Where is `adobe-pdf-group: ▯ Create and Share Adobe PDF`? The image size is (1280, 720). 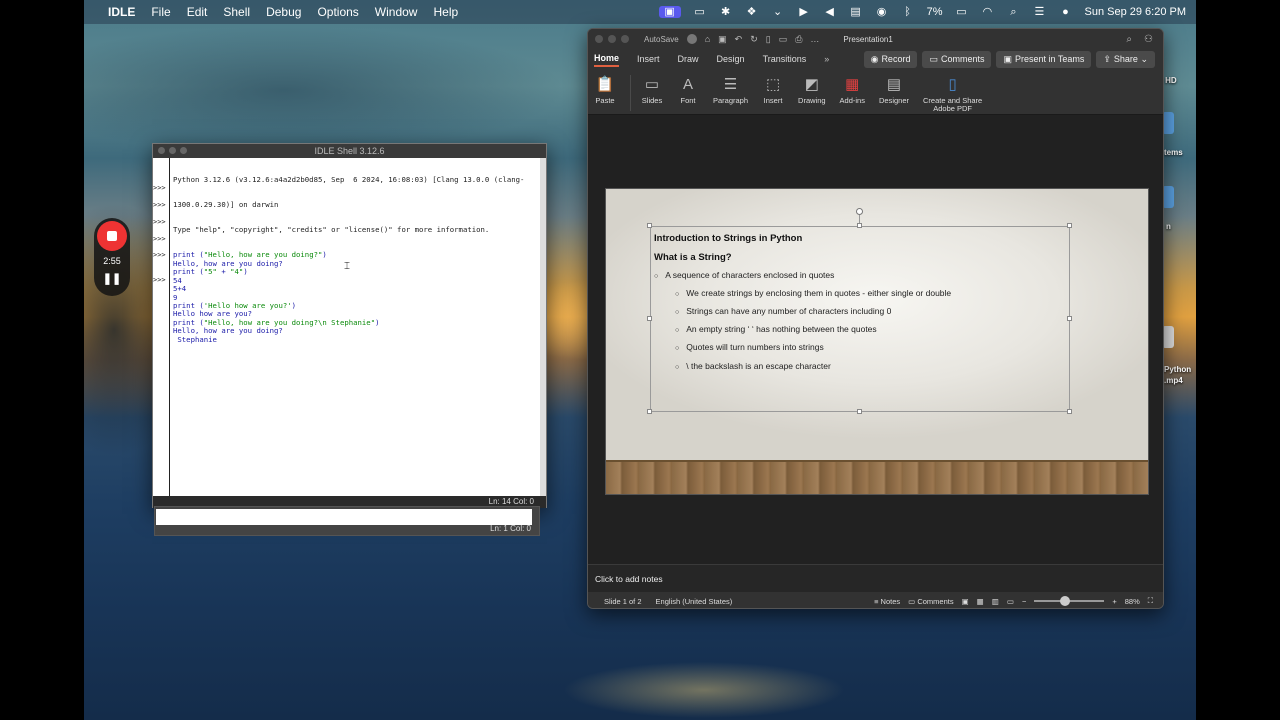
adobe-pdf-group: ▯ Create and Share Adobe PDF is located at coordinates (952, 92).